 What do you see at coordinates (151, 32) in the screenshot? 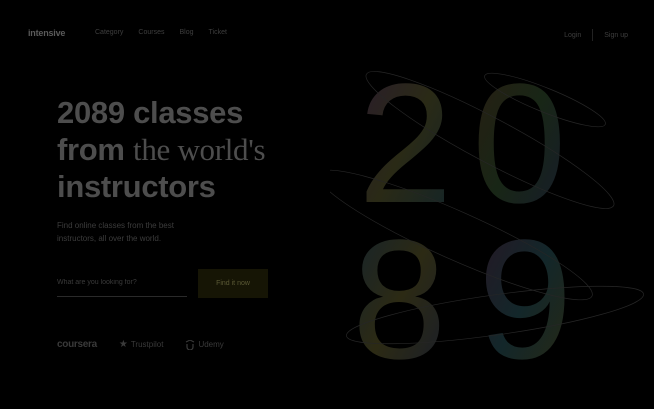
I see `nav-link-courses: Courses` at bounding box center [151, 32].